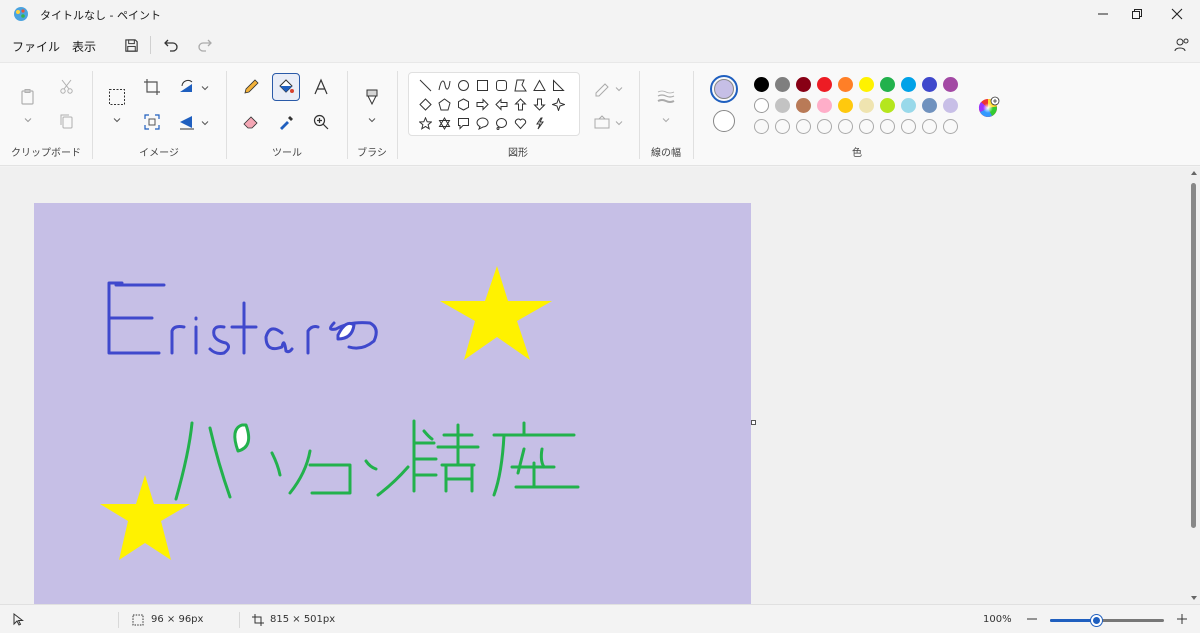 The image size is (1200, 633). Describe the element at coordinates (482, 85) in the screenshot. I see `rectangle-shape` at that location.